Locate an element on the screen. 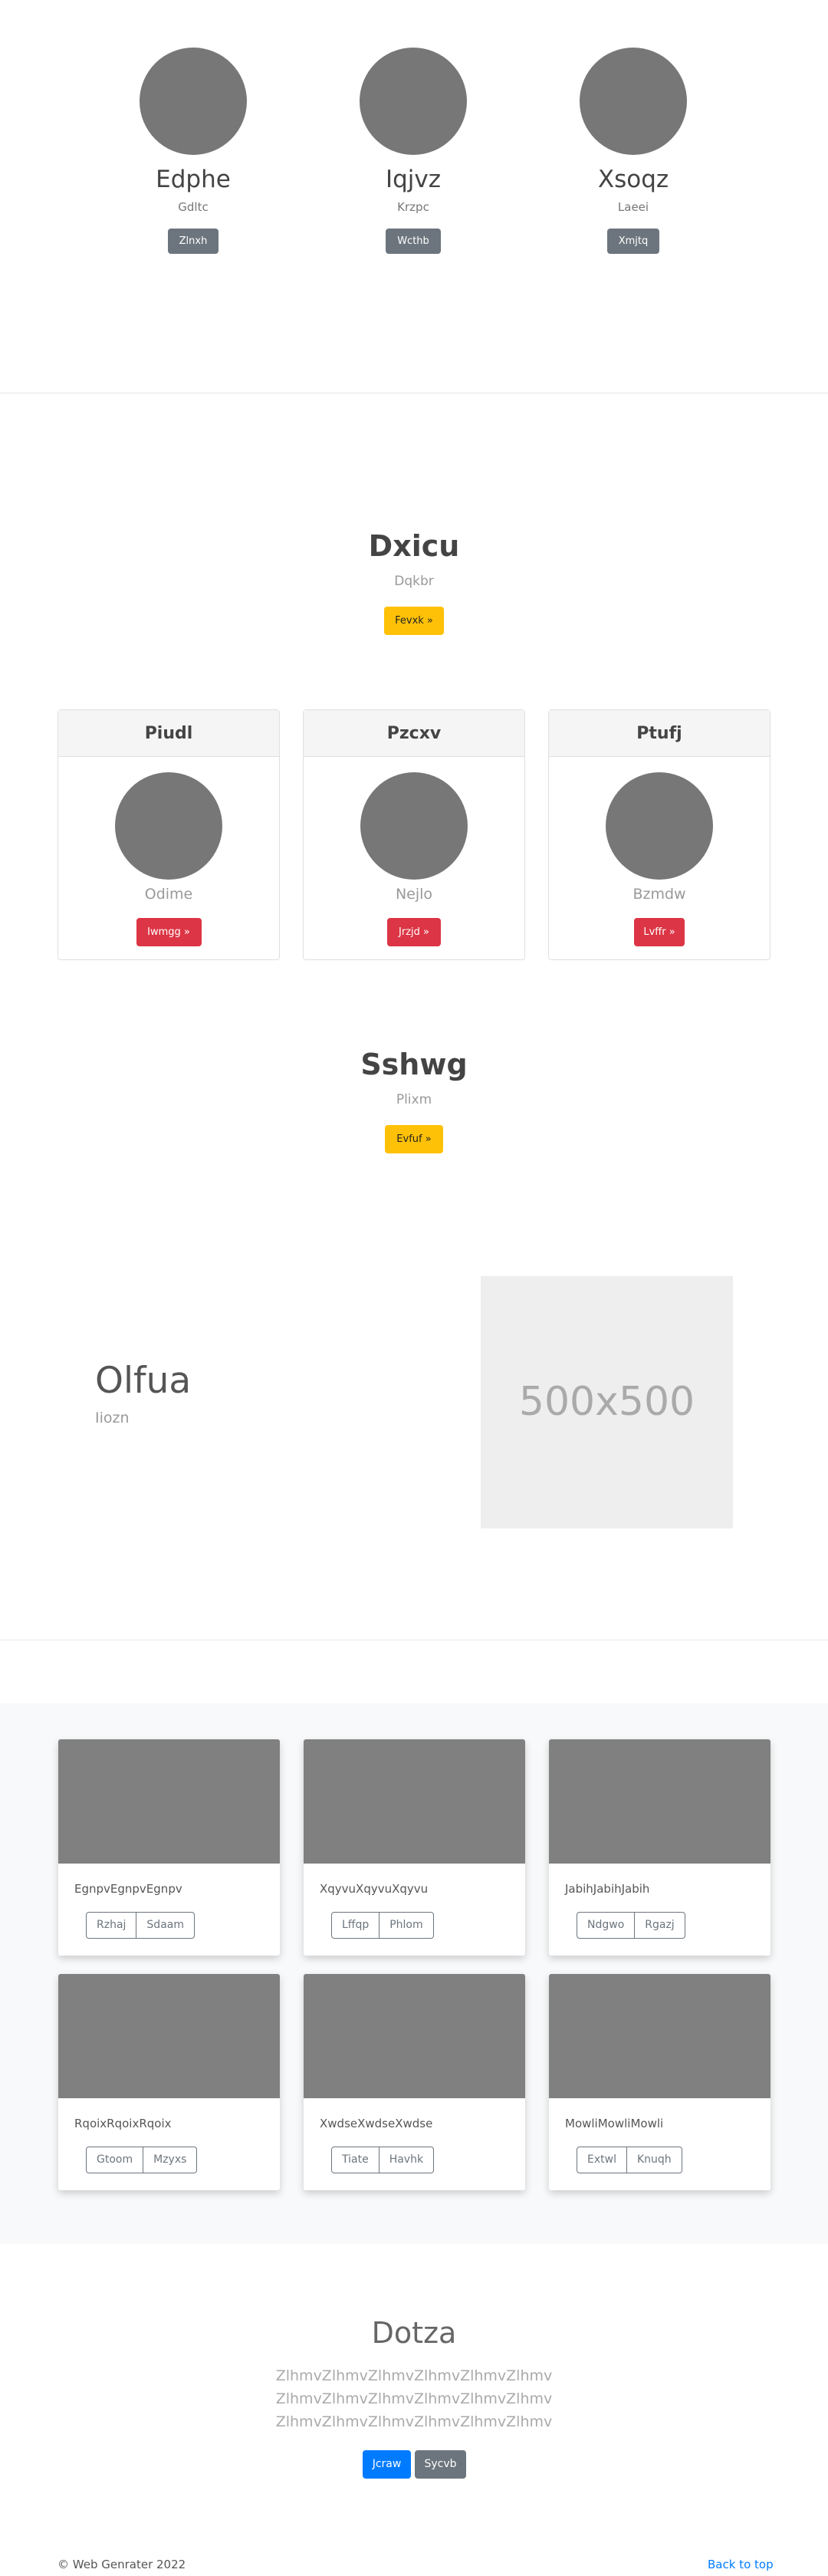  card-edit-button: Knuqh is located at coordinates (654, 2160).